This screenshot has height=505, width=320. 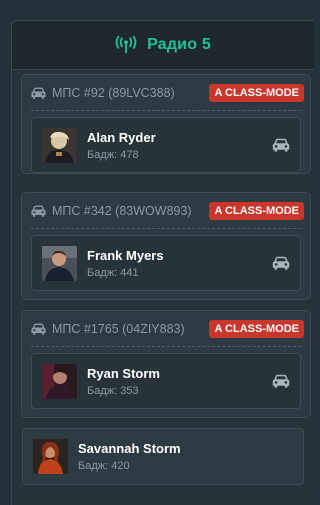 What do you see at coordinates (179, 44) in the screenshot?
I see `channel-title: Радио 5` at bounding box center [179, 44].